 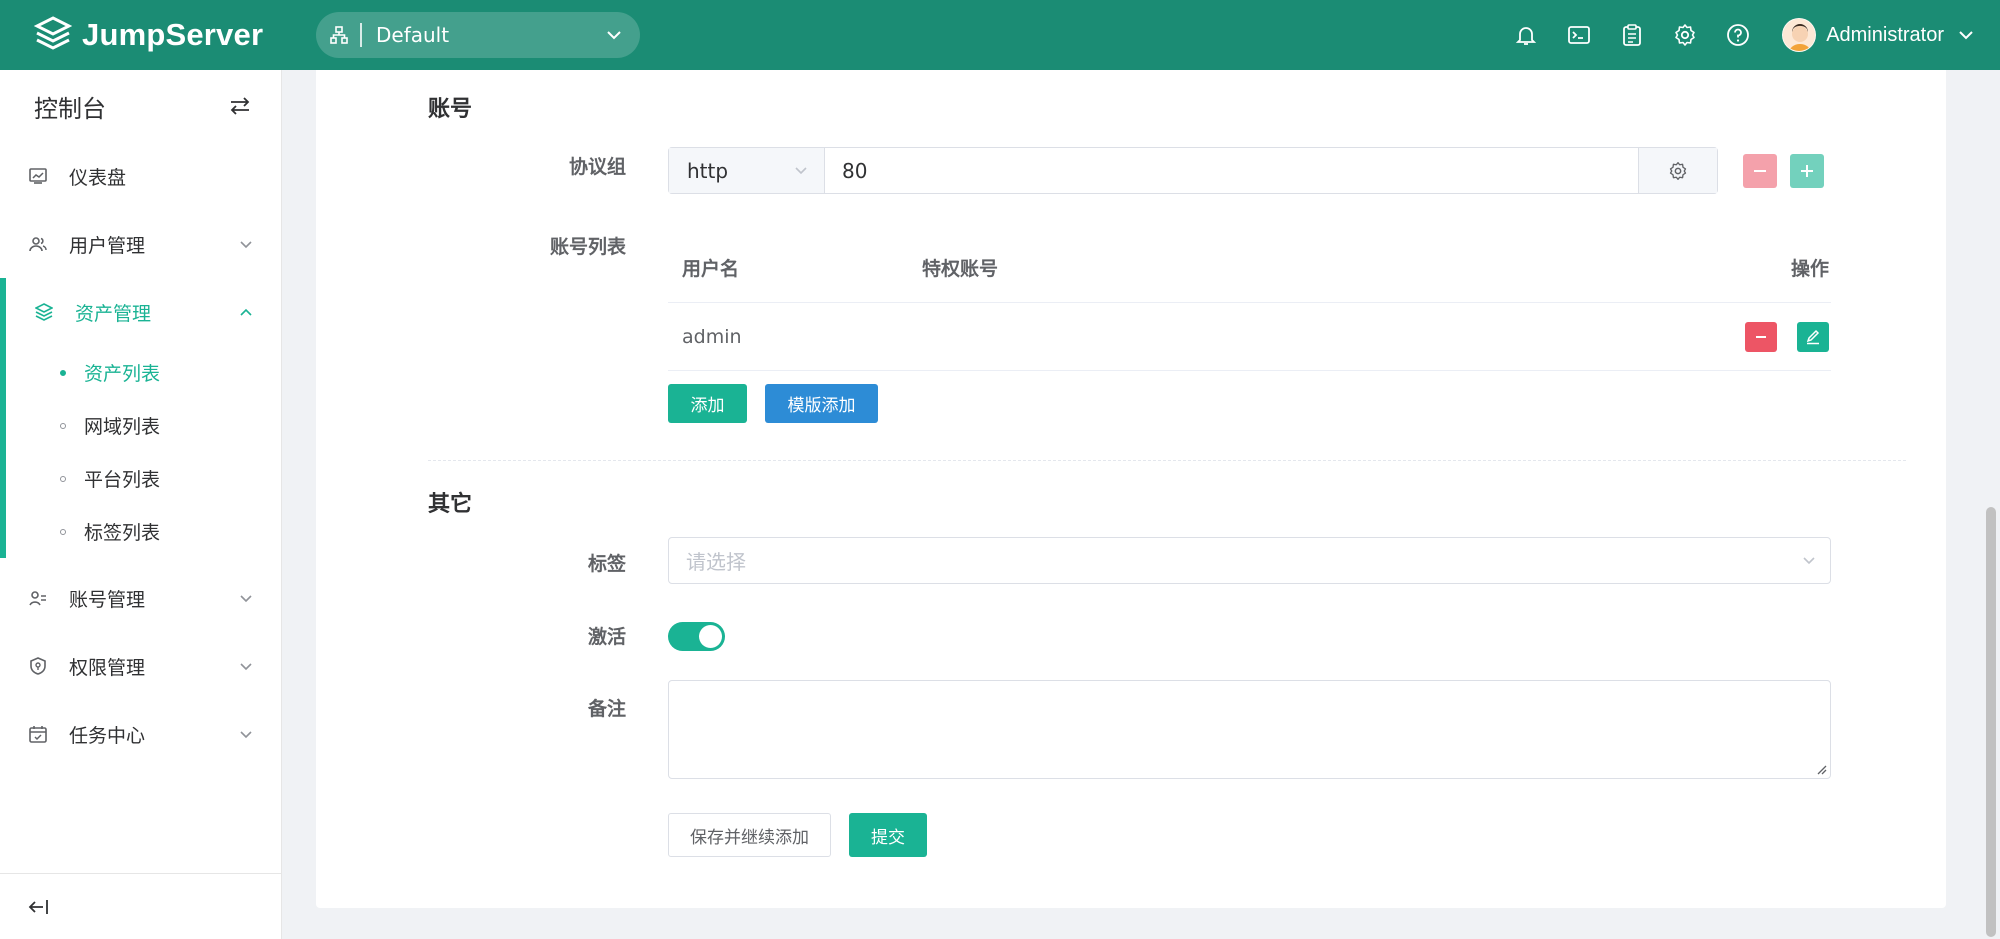 What do you see at coordinates (361, 35) in the screenshot?
I see `org-separator` at bounding box center [361, 35].